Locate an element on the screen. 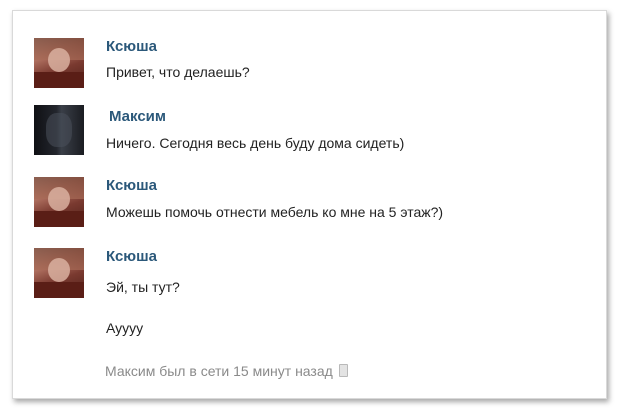 Image resolution: width=620 pixels, height=411 pixels. online-status: Максим был в сети 15 минут назад is located at coordinates (226, 371).